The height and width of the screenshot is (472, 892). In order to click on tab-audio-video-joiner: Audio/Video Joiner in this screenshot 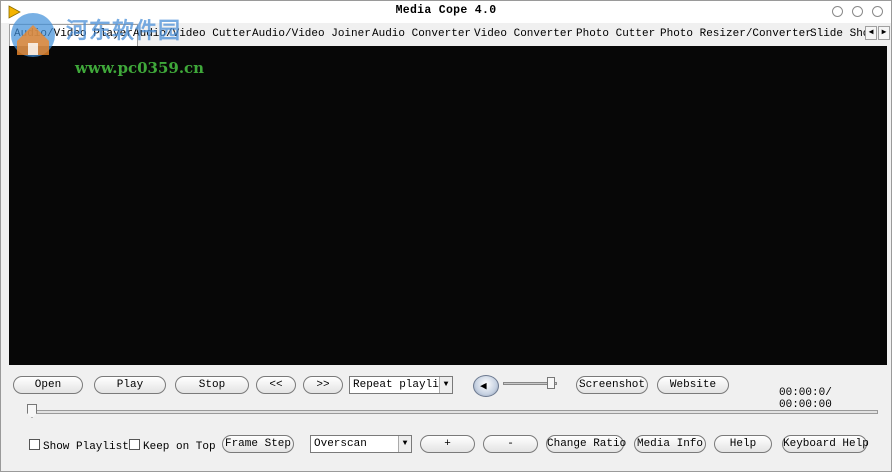, I will do `click(311, 34)`.